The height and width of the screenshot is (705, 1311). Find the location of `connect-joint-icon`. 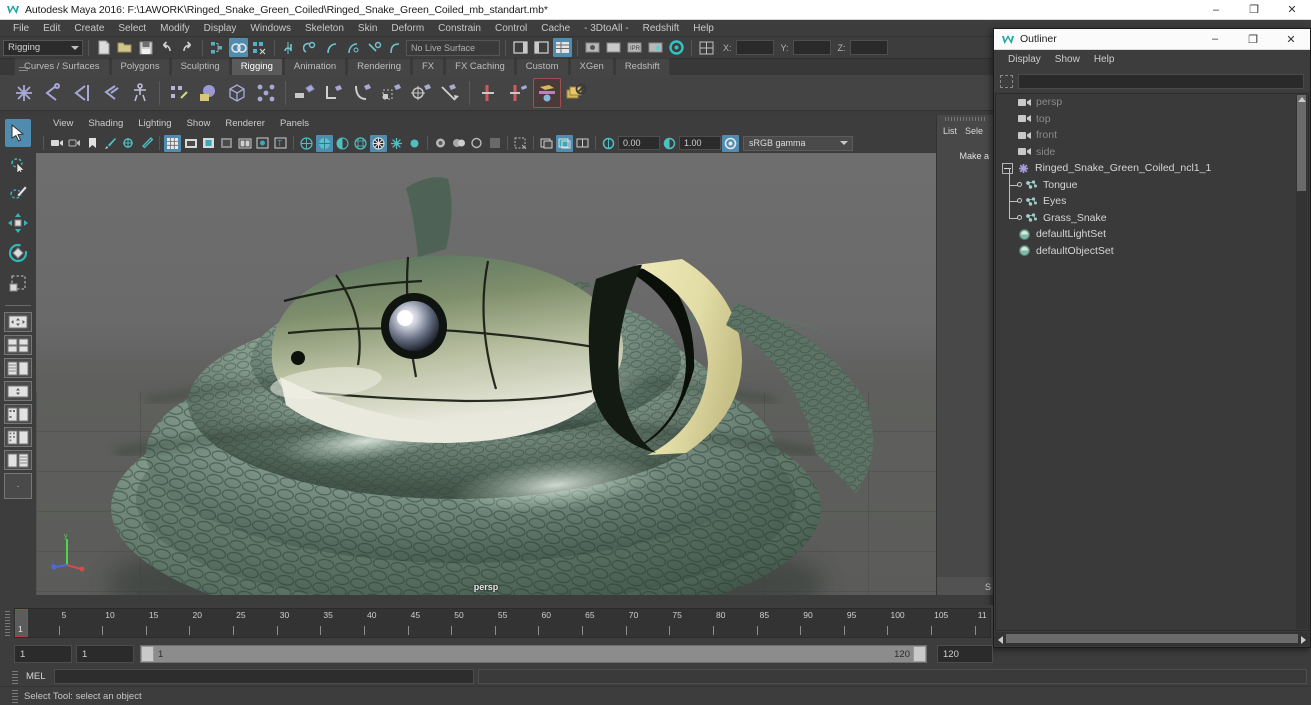

connect-joint-icon is located at coordinates (111, 93).